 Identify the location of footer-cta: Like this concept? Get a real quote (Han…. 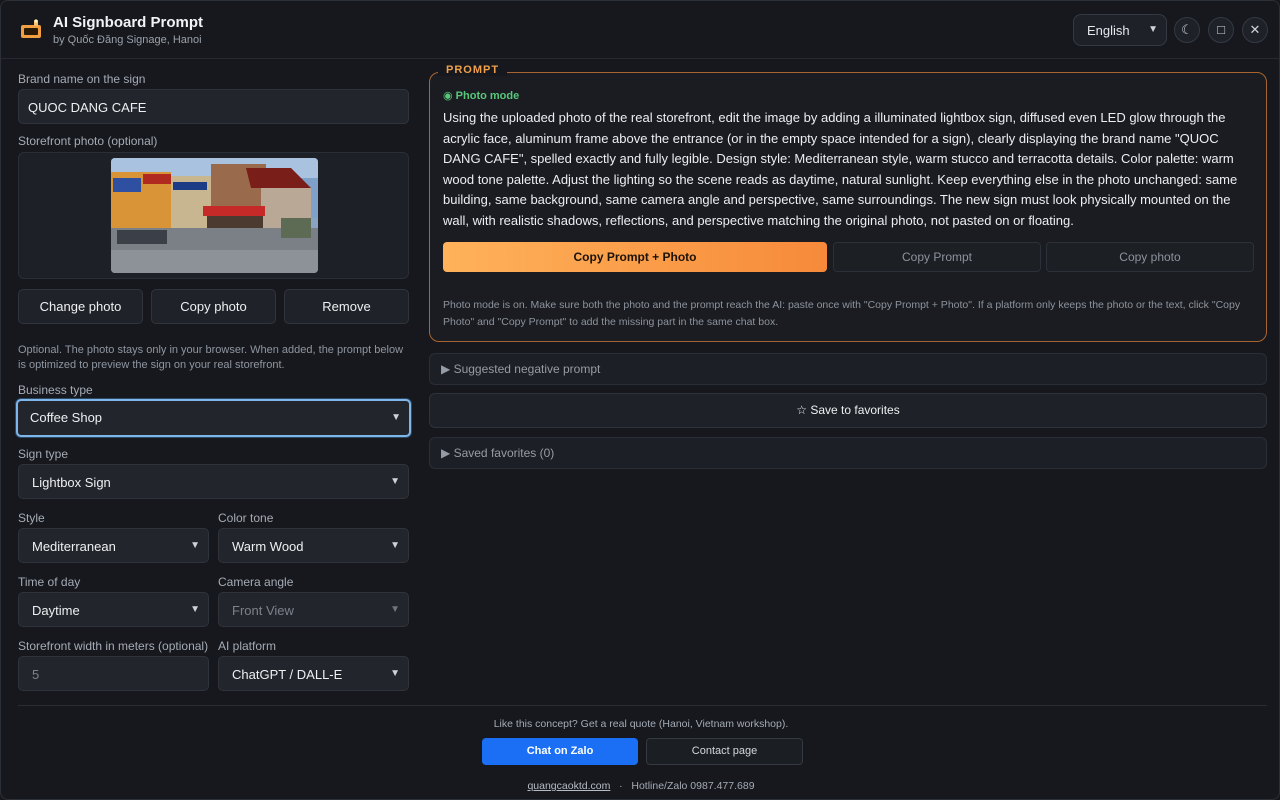
(641, 724).